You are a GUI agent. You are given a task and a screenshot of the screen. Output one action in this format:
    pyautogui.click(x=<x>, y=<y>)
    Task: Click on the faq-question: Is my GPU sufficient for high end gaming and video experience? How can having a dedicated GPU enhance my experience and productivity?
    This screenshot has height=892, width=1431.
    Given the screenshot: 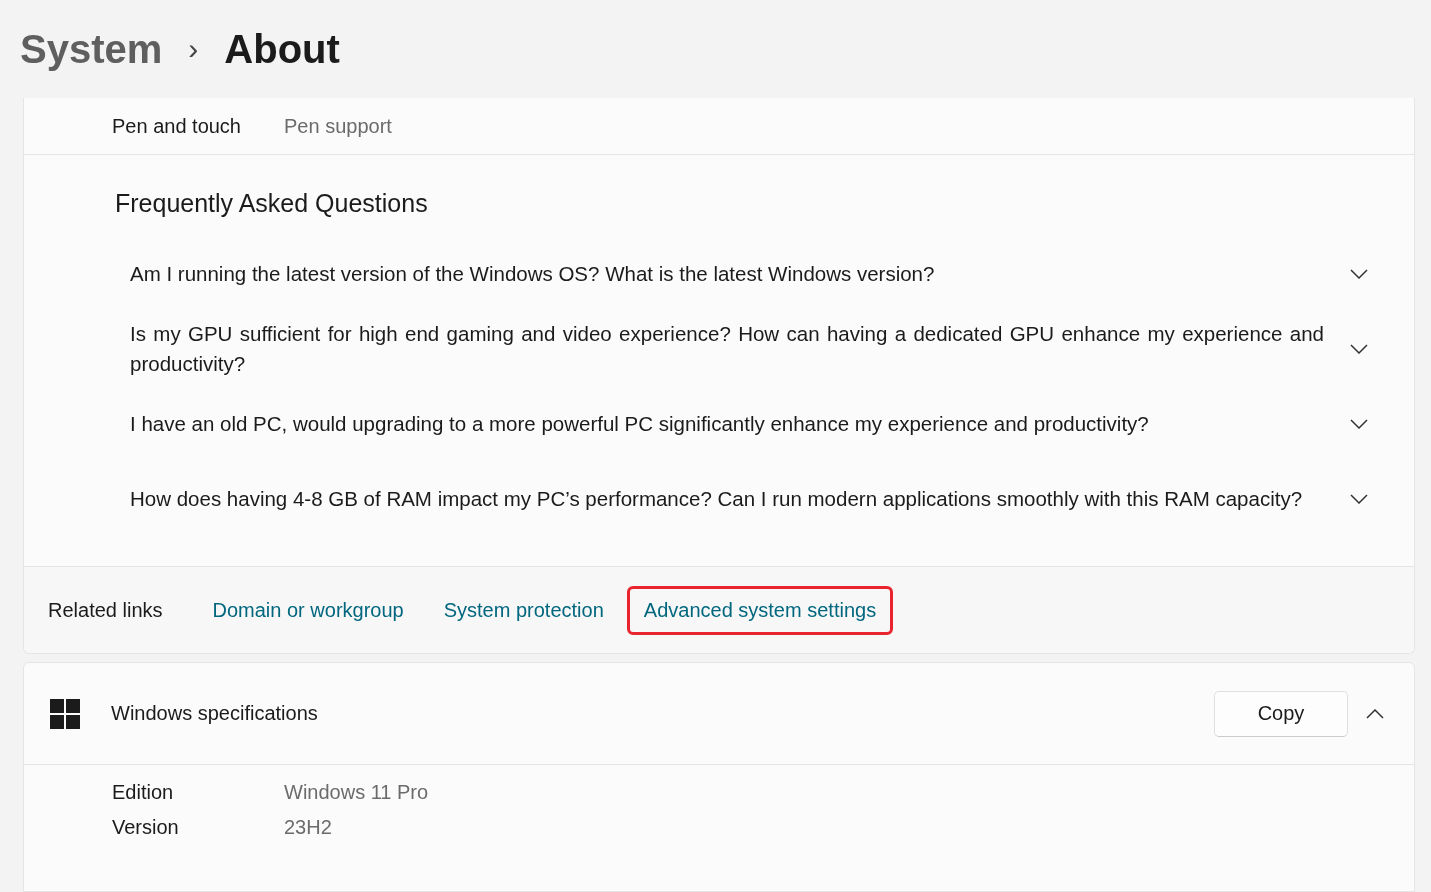 What is the action you would take?
    pyautogui.click(x=727, y=348)
    